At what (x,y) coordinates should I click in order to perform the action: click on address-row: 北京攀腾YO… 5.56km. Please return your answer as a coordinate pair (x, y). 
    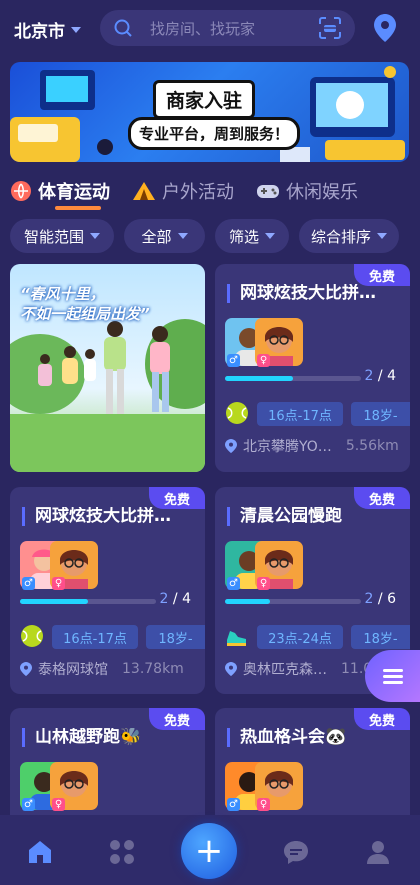
    Looking at the image, I should click on (312, 446).